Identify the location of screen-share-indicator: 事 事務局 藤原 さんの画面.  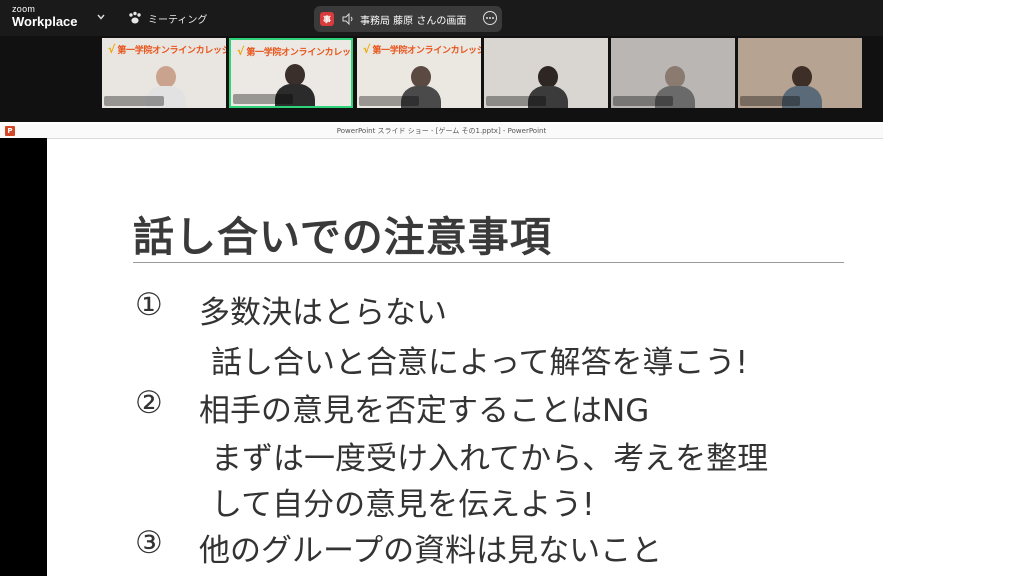
(408, 19).